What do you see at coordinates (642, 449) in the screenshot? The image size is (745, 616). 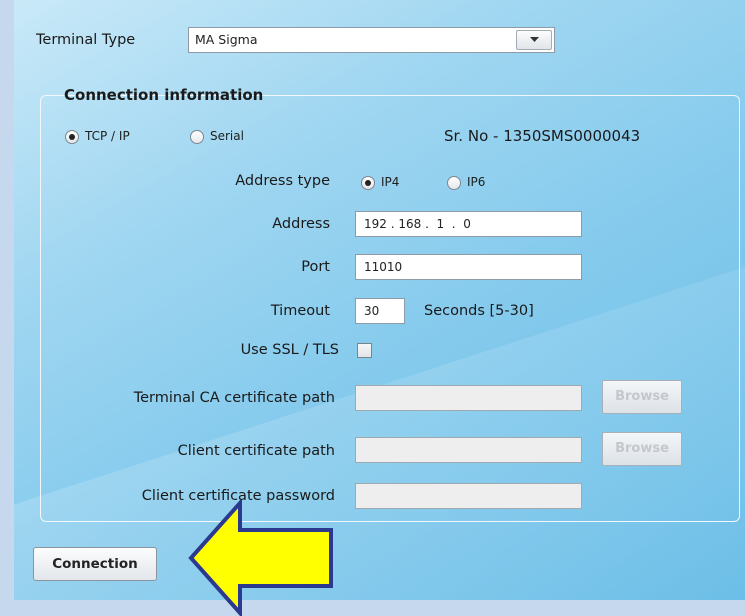 I see `client-cert-browse-button: Browse` at bounding box center [642, 449].